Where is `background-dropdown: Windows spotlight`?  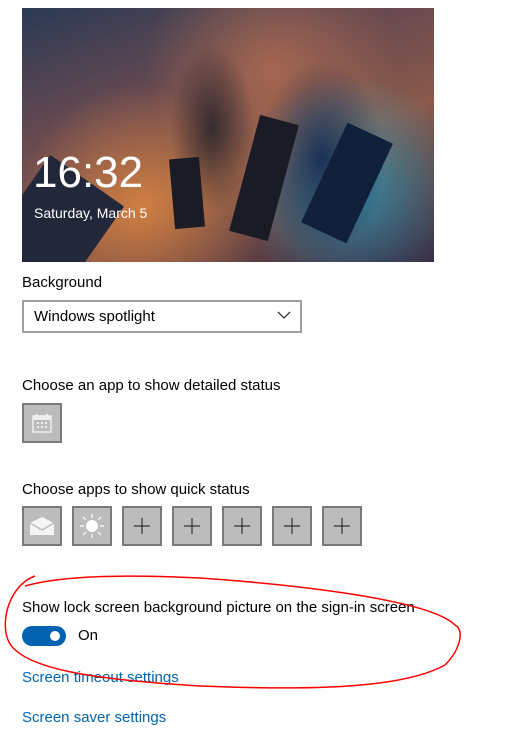
background-dropdown: Windows spotlight is located at coordinates (162, 316).